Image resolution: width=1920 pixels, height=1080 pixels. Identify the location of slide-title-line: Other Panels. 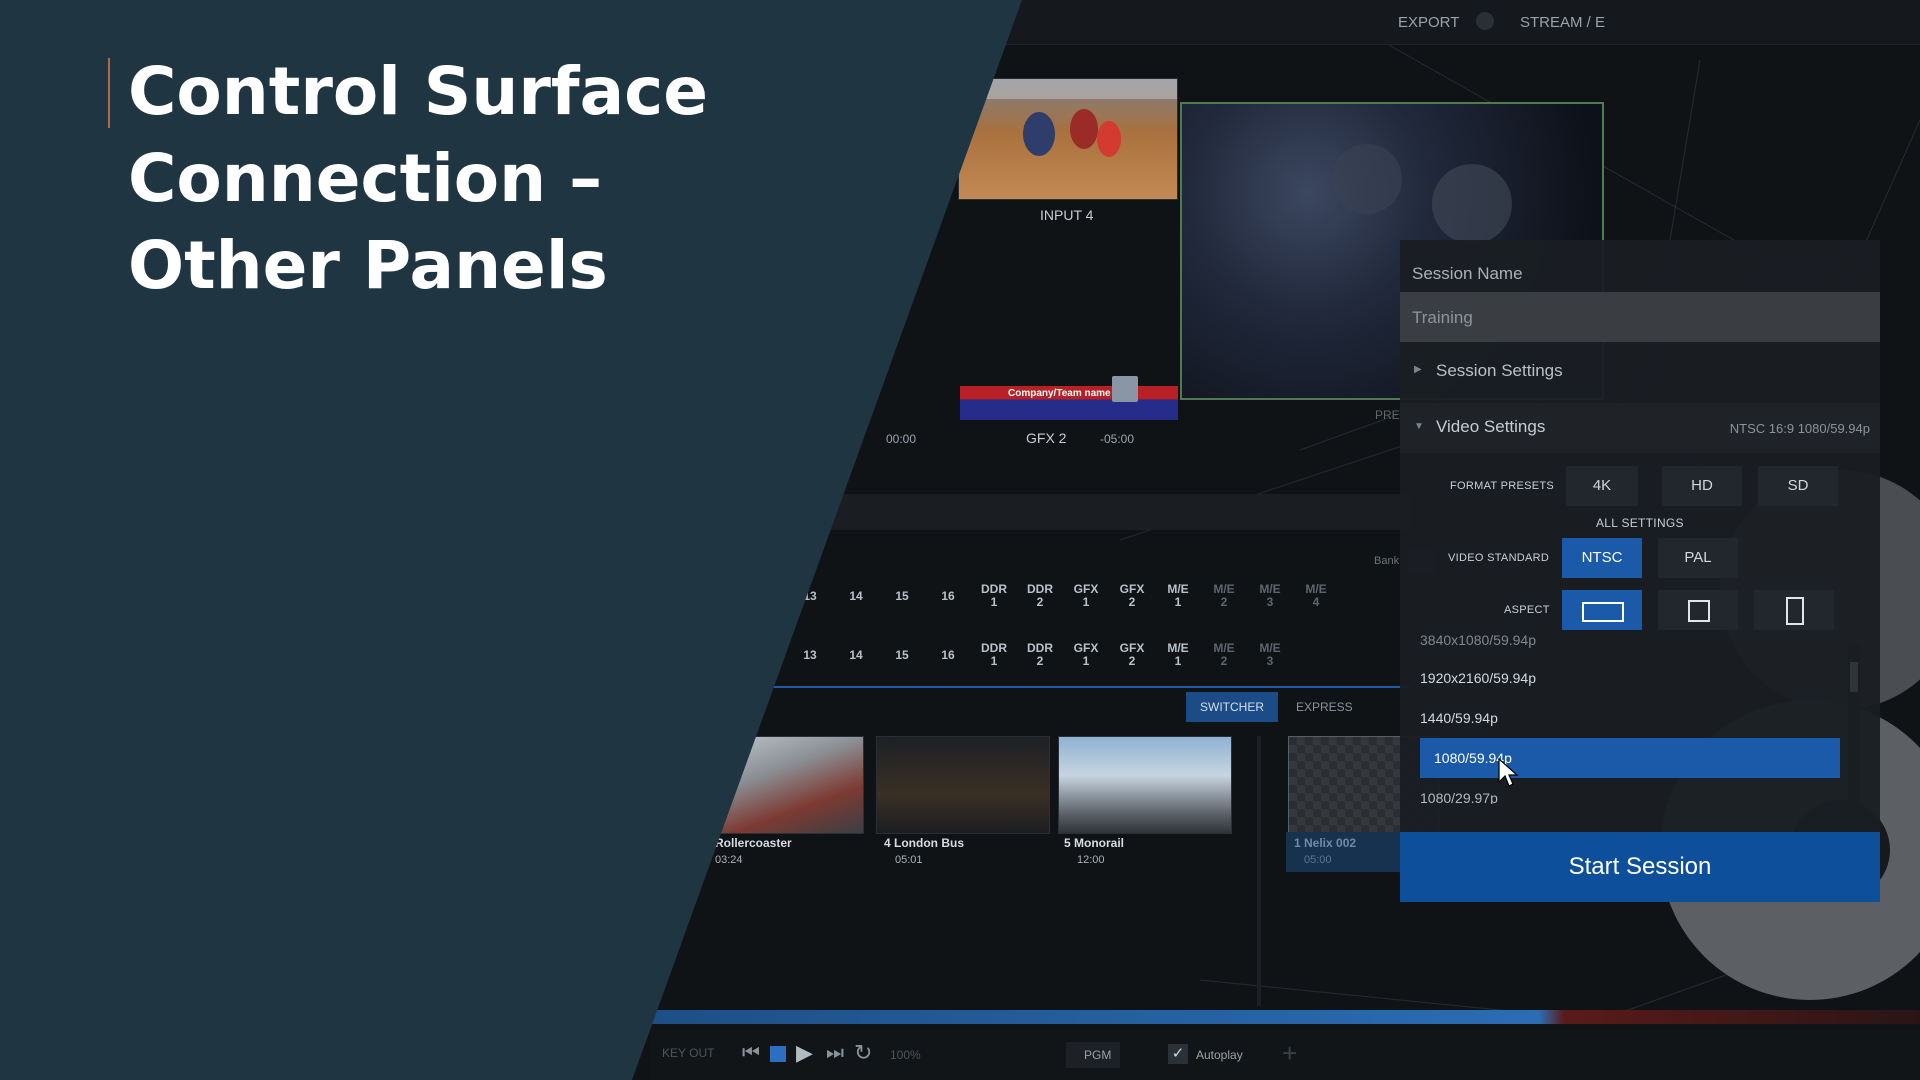
(368, 265).